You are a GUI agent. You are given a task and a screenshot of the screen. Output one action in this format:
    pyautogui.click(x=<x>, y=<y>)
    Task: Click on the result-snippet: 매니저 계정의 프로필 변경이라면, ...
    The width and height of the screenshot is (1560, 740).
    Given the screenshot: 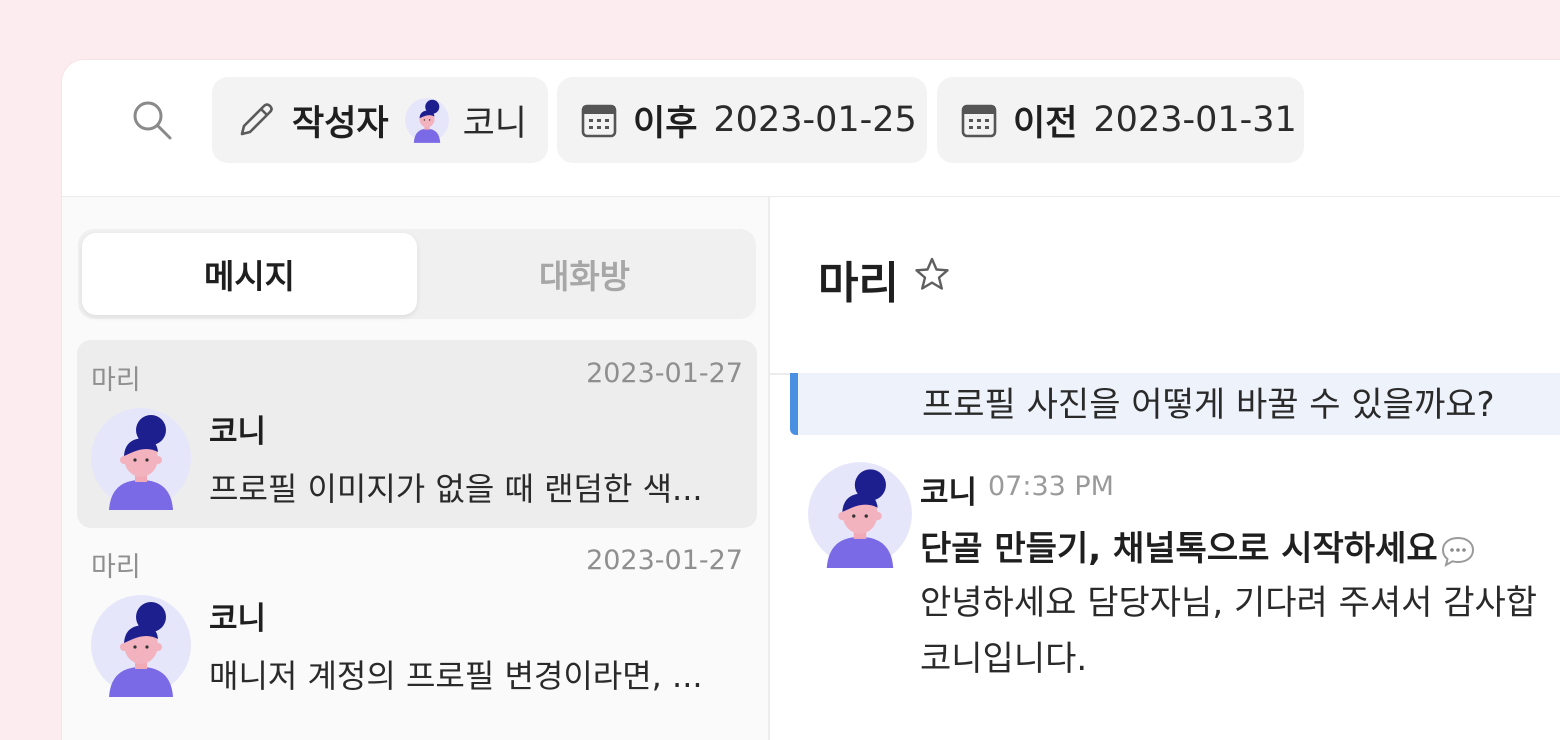 What is the action you would take?
    pyautogui.click(x=456, y=676)
    